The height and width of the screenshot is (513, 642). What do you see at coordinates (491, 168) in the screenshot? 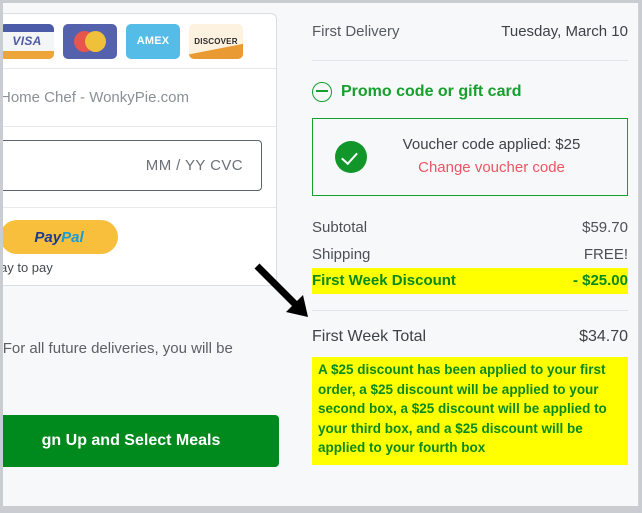
I see `change-voucher-code-link: Change voucher code` at bounding box center [491, 168].